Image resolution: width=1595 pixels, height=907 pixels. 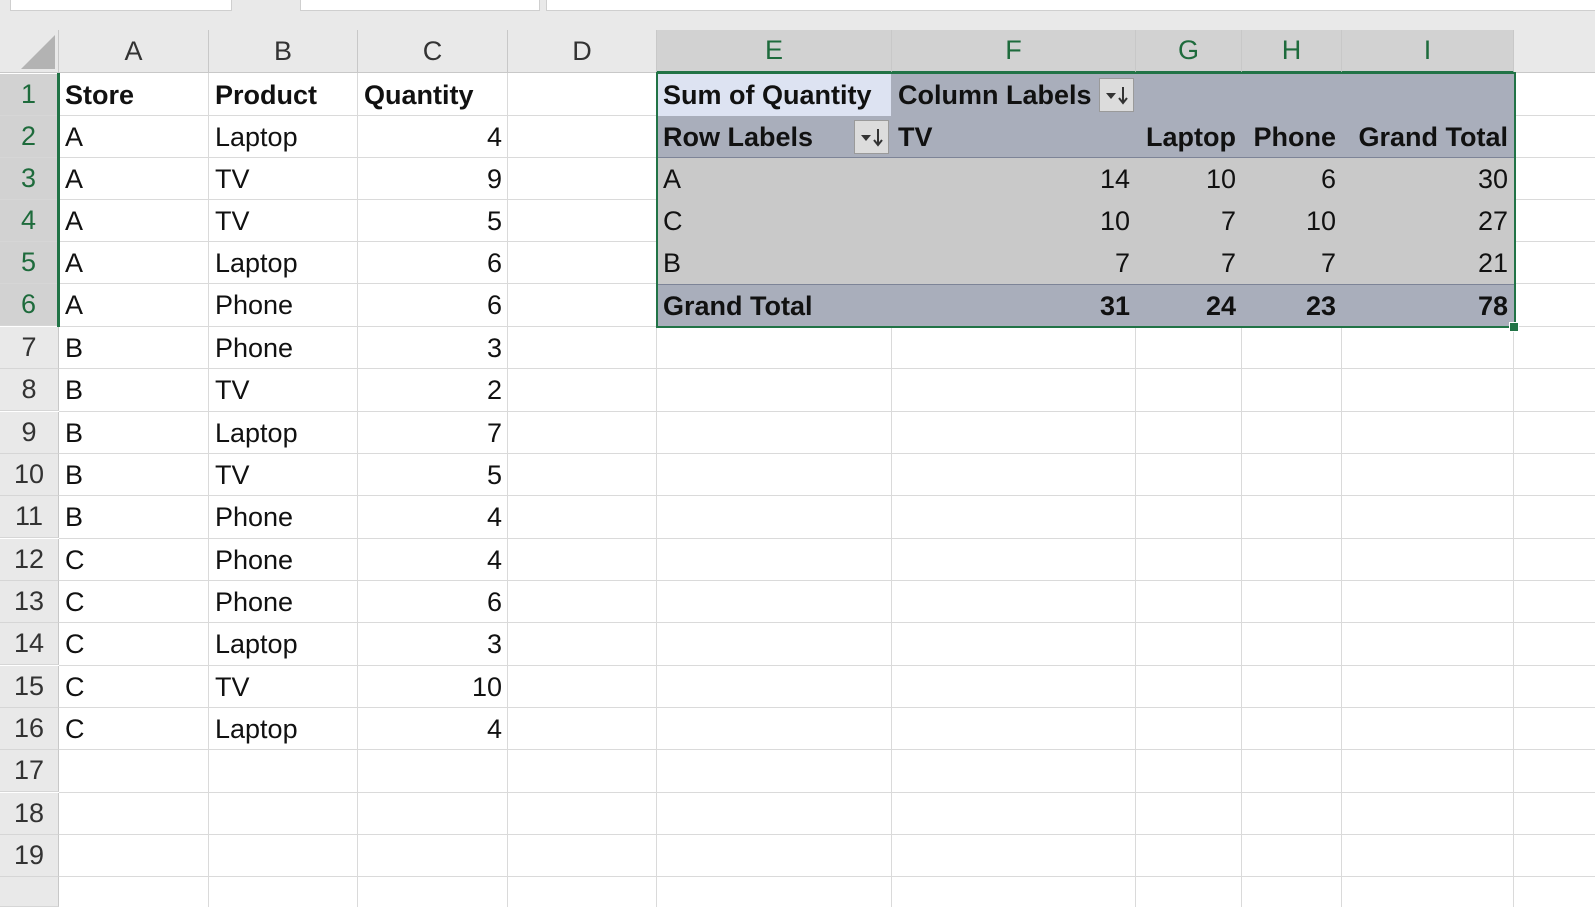 What do you see at coordinates (1514, 327) in the screenshot?
I see `fill-handle` at bounding box center [1514, 327].